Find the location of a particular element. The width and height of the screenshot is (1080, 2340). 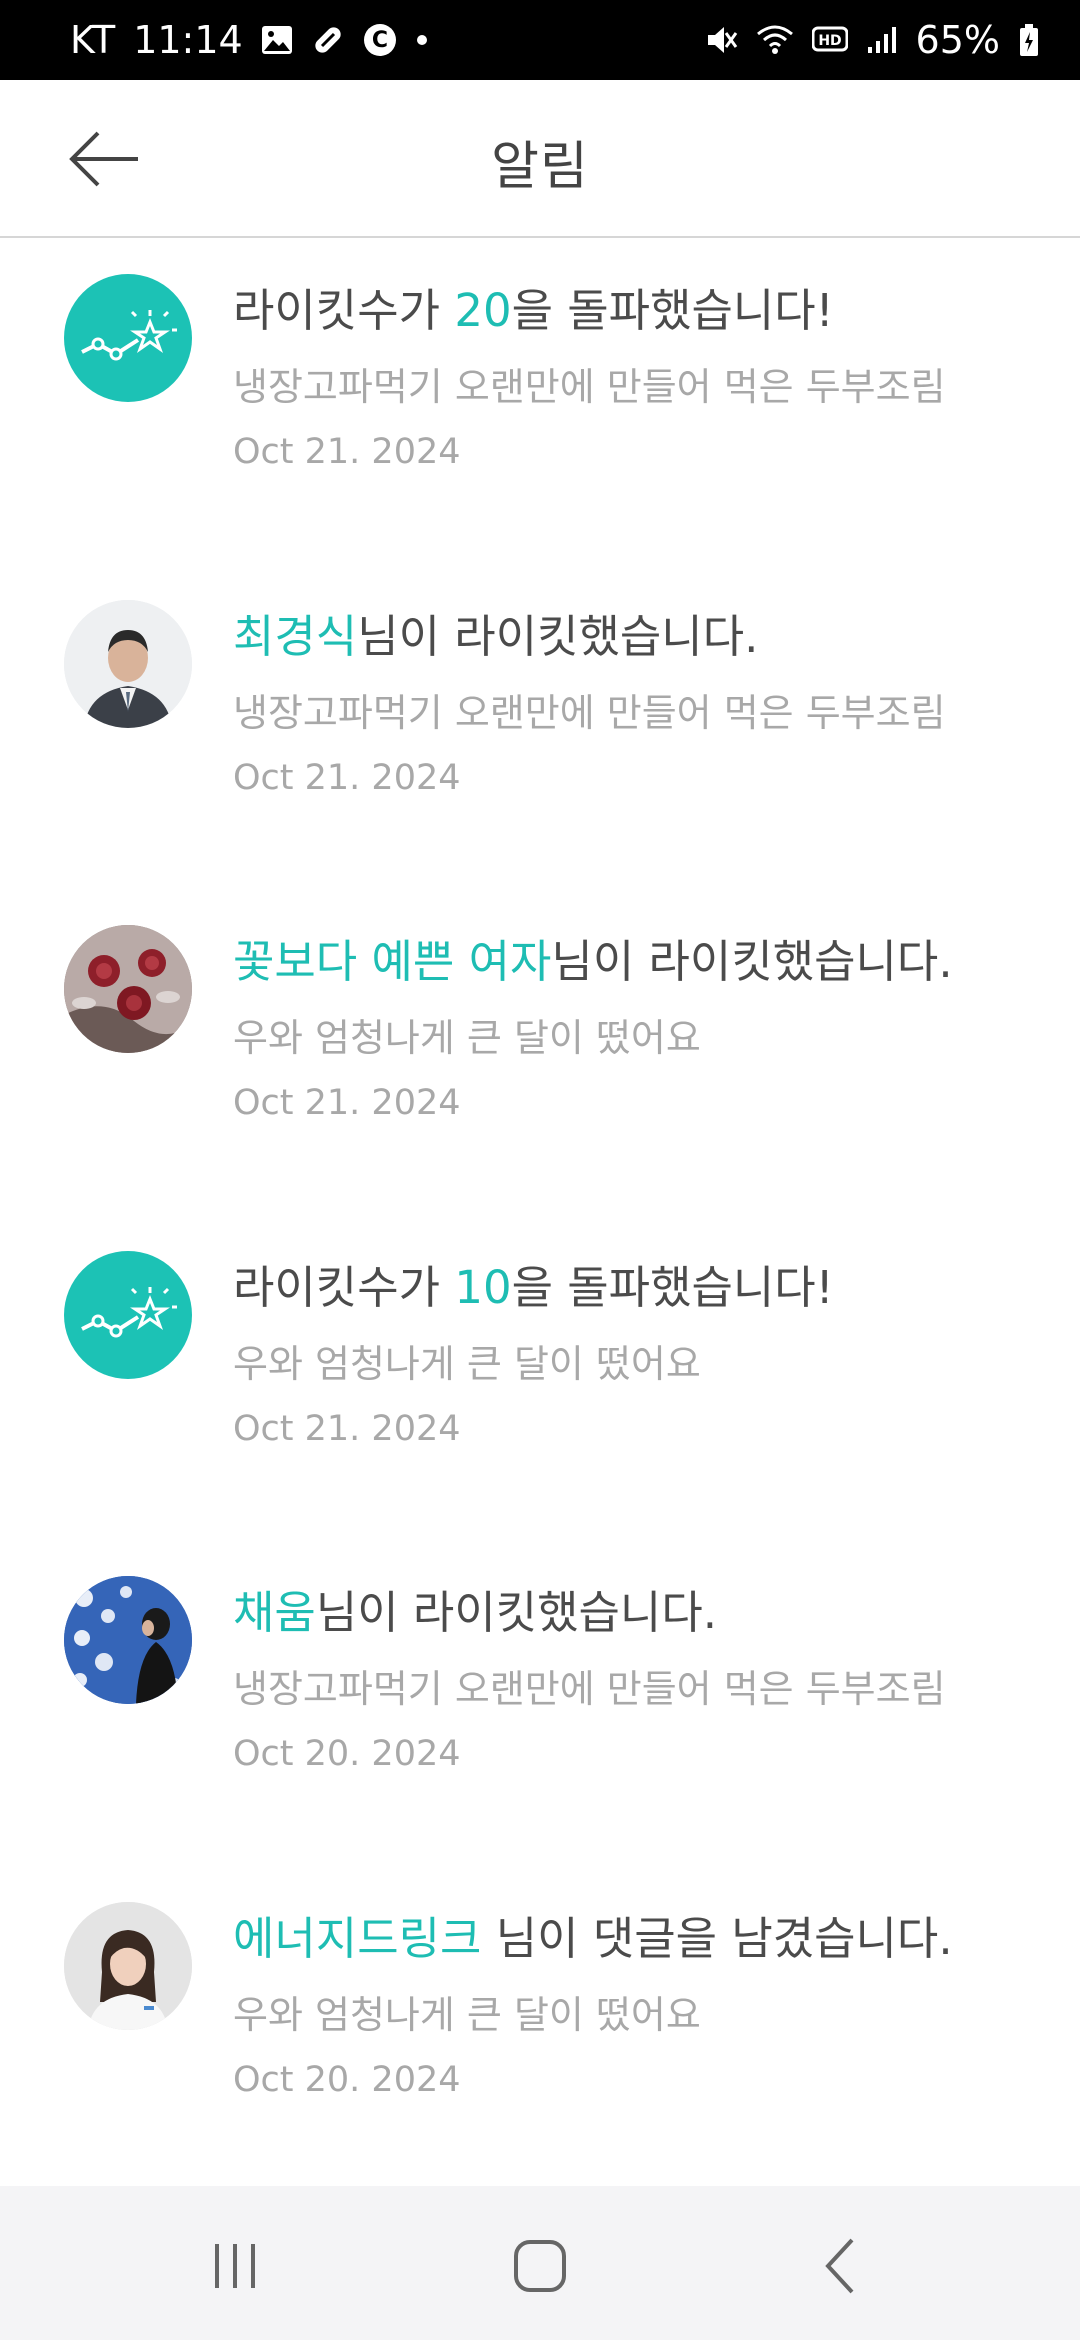

page-title: 알림 is located at coordinates (540, 167).